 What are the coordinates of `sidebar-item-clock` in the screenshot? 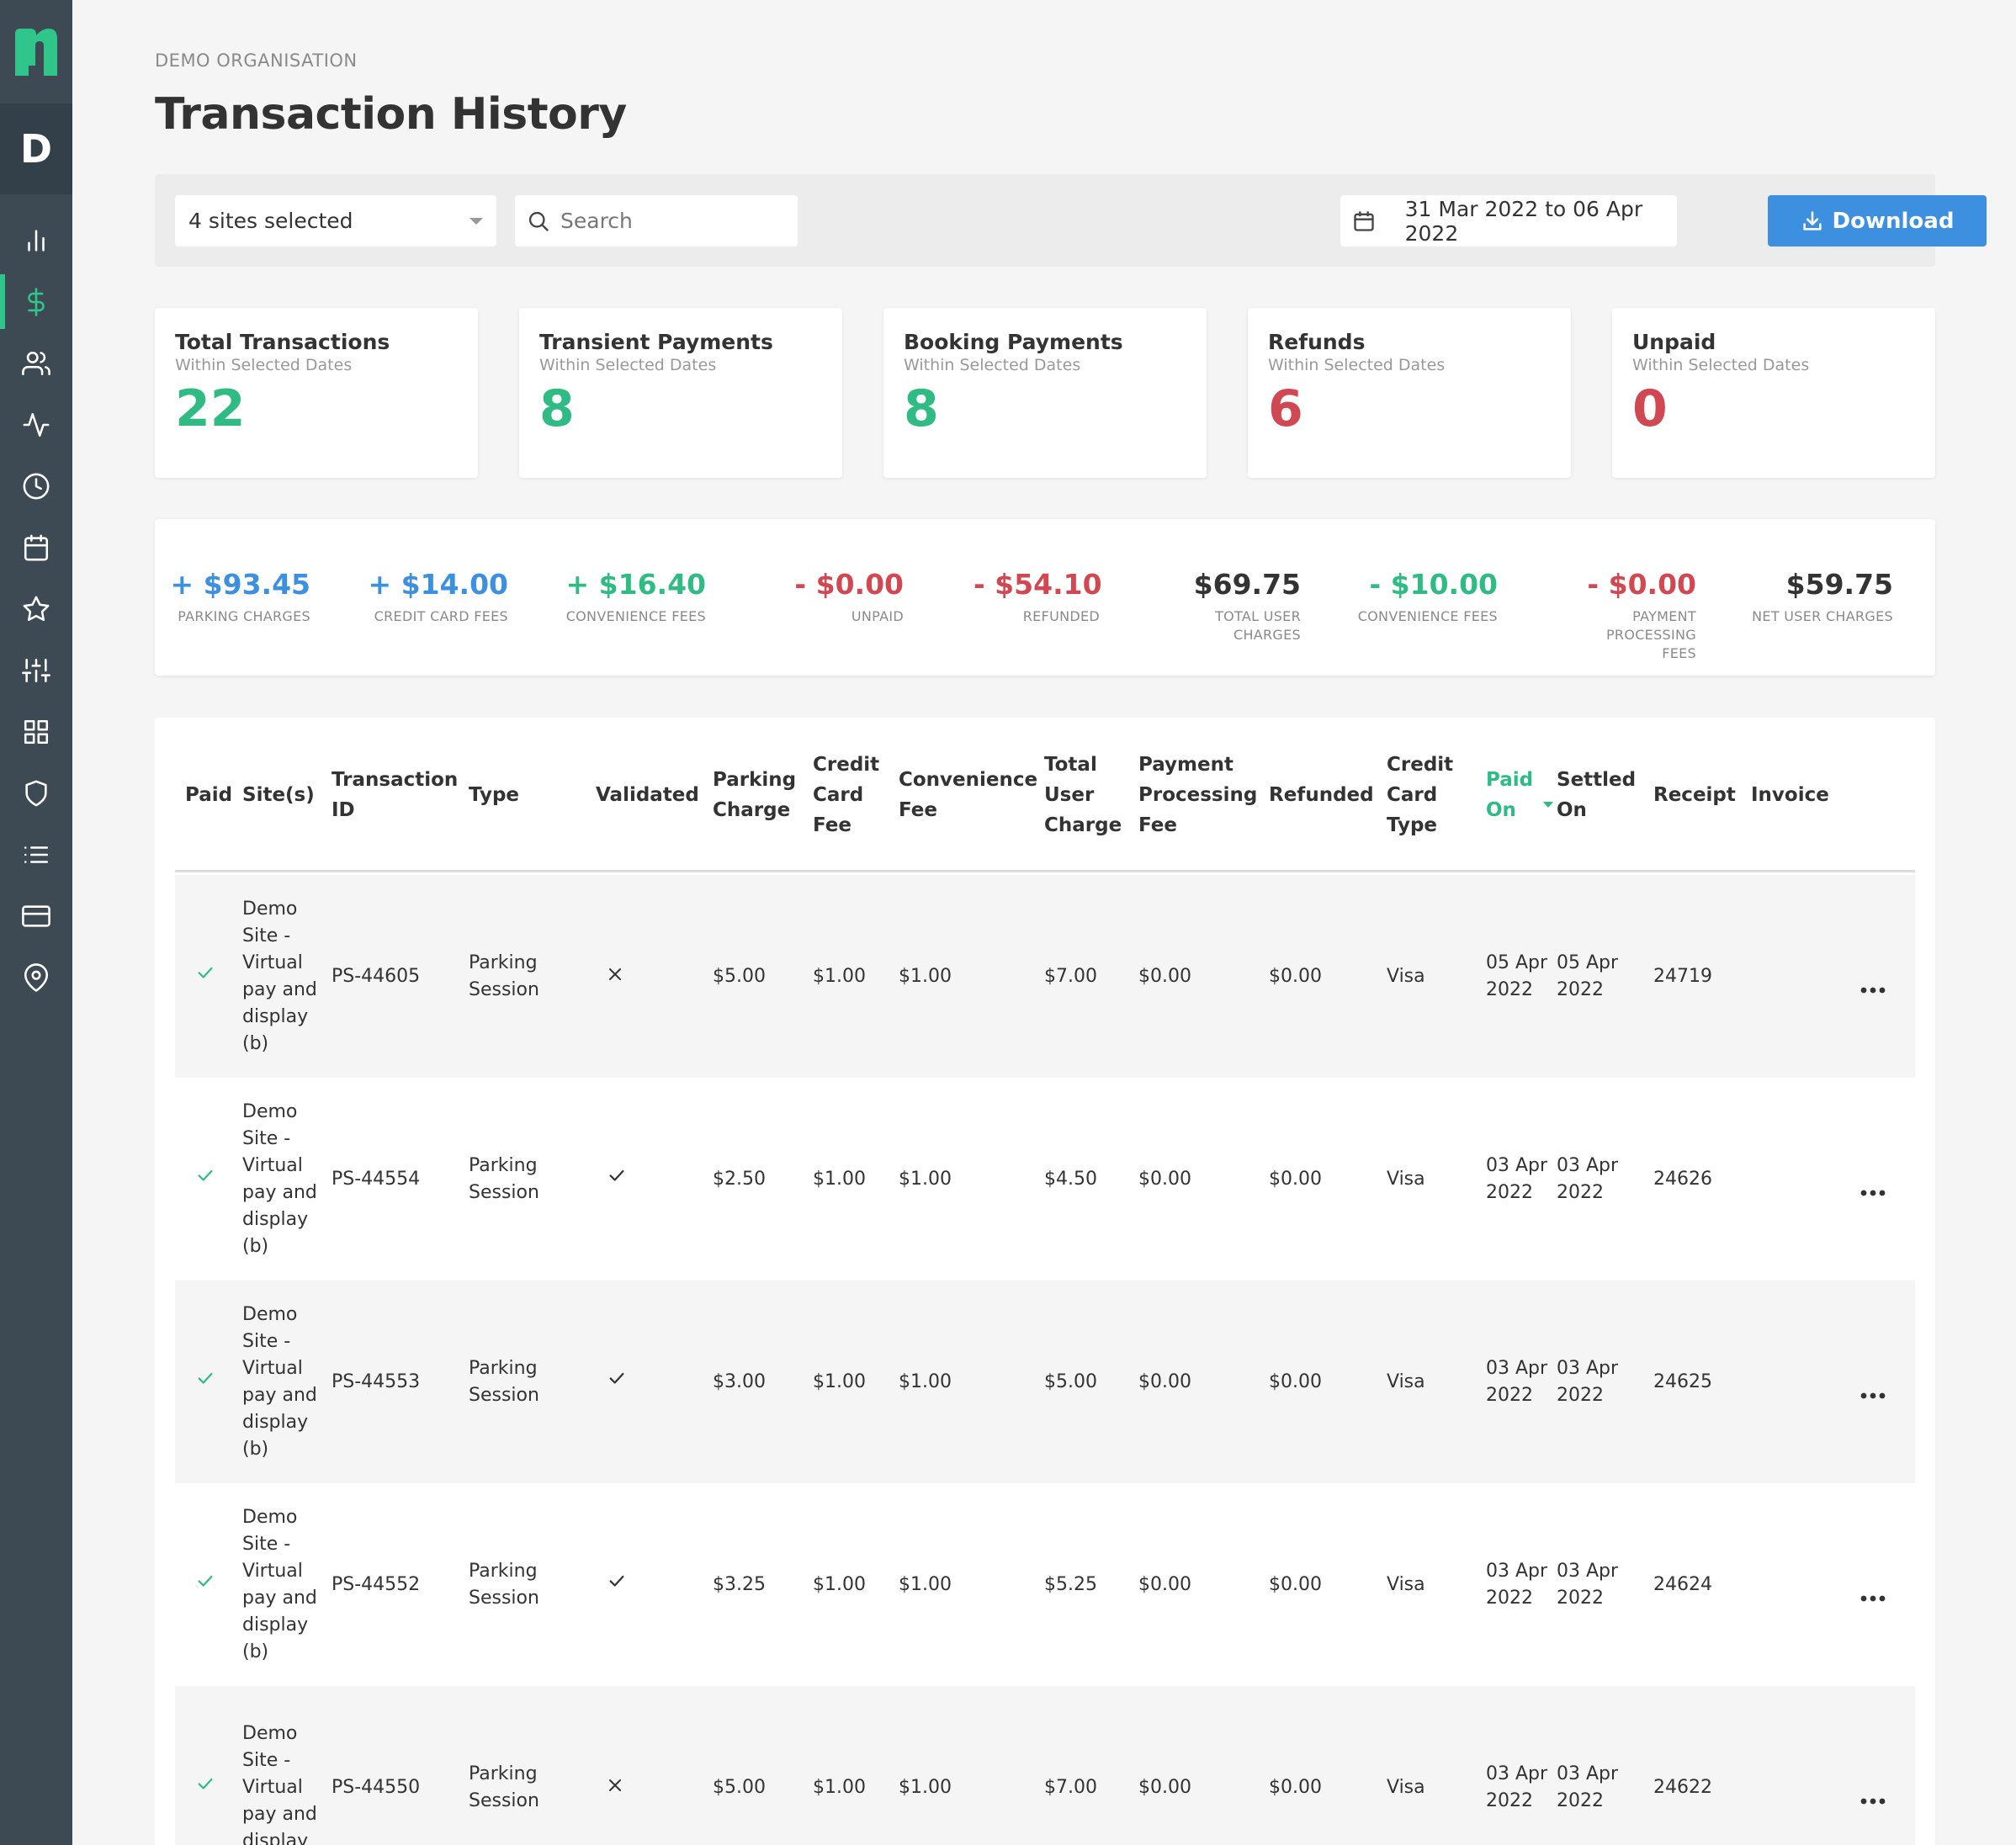 It's located at (36, 486).